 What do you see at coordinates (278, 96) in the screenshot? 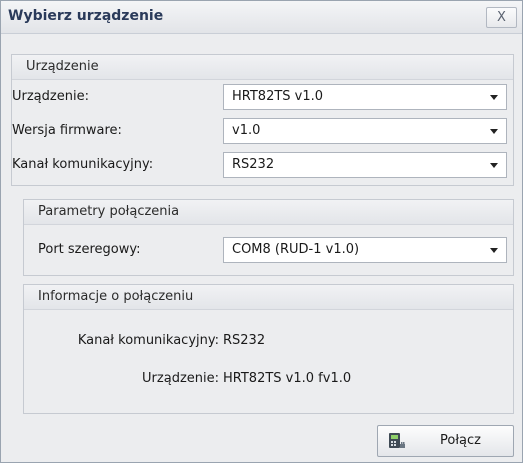
I see `device-combo-value: HRT82TS v1.0` at bounding box center [278, 96].